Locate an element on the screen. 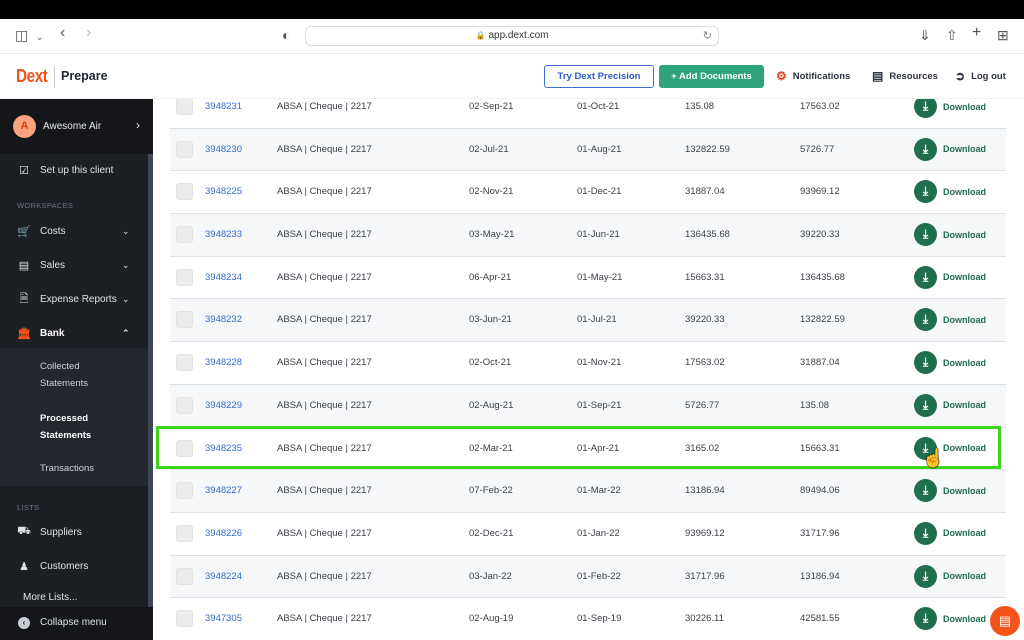 This screenshot has height=640, width=1024. notifications-link: ⚙ Notifications is located at coordinates (813, 76).